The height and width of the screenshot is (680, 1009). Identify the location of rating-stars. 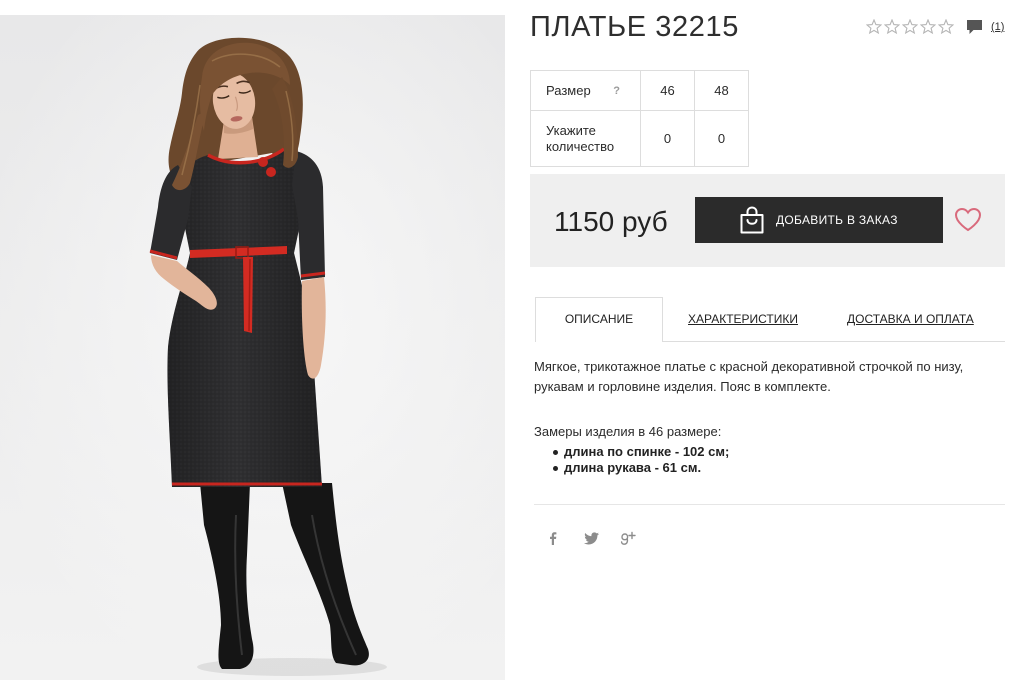
(910, 27).